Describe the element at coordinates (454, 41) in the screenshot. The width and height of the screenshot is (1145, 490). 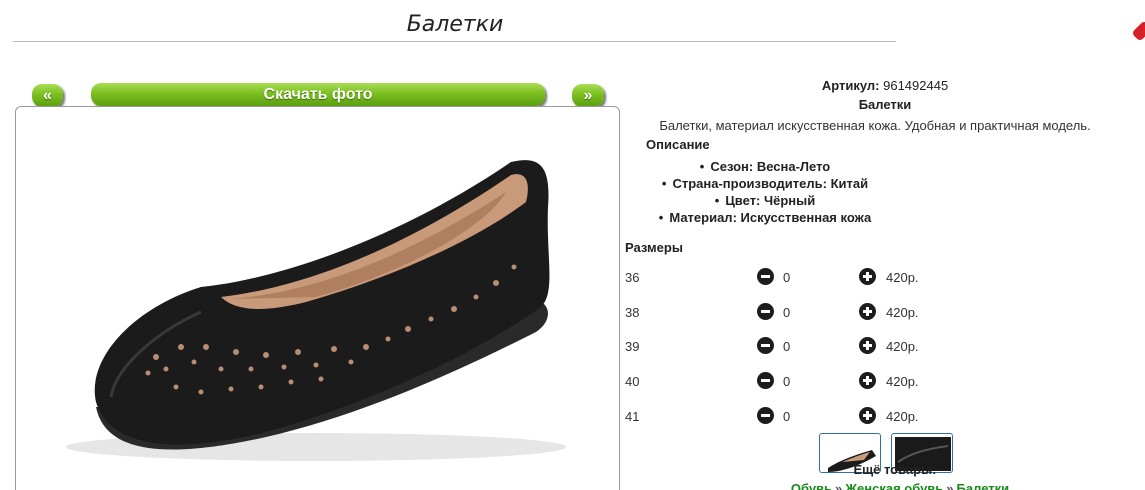
I see `title-divider` at that location.